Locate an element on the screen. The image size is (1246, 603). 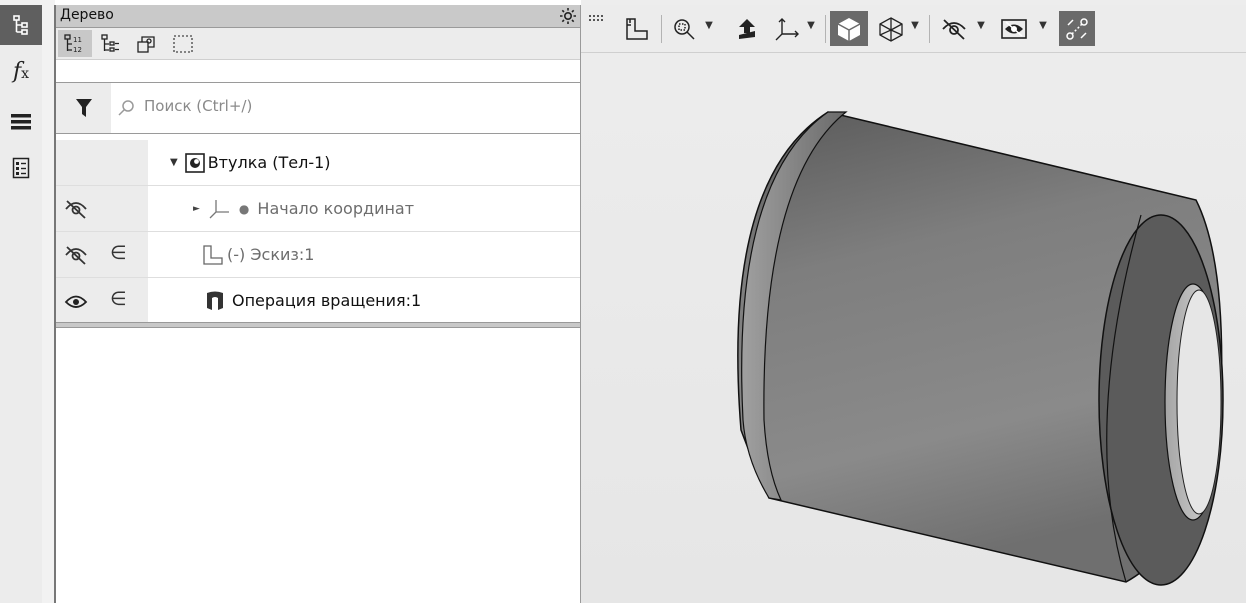
wireframe-display-button is located at coordinates (891, 28).